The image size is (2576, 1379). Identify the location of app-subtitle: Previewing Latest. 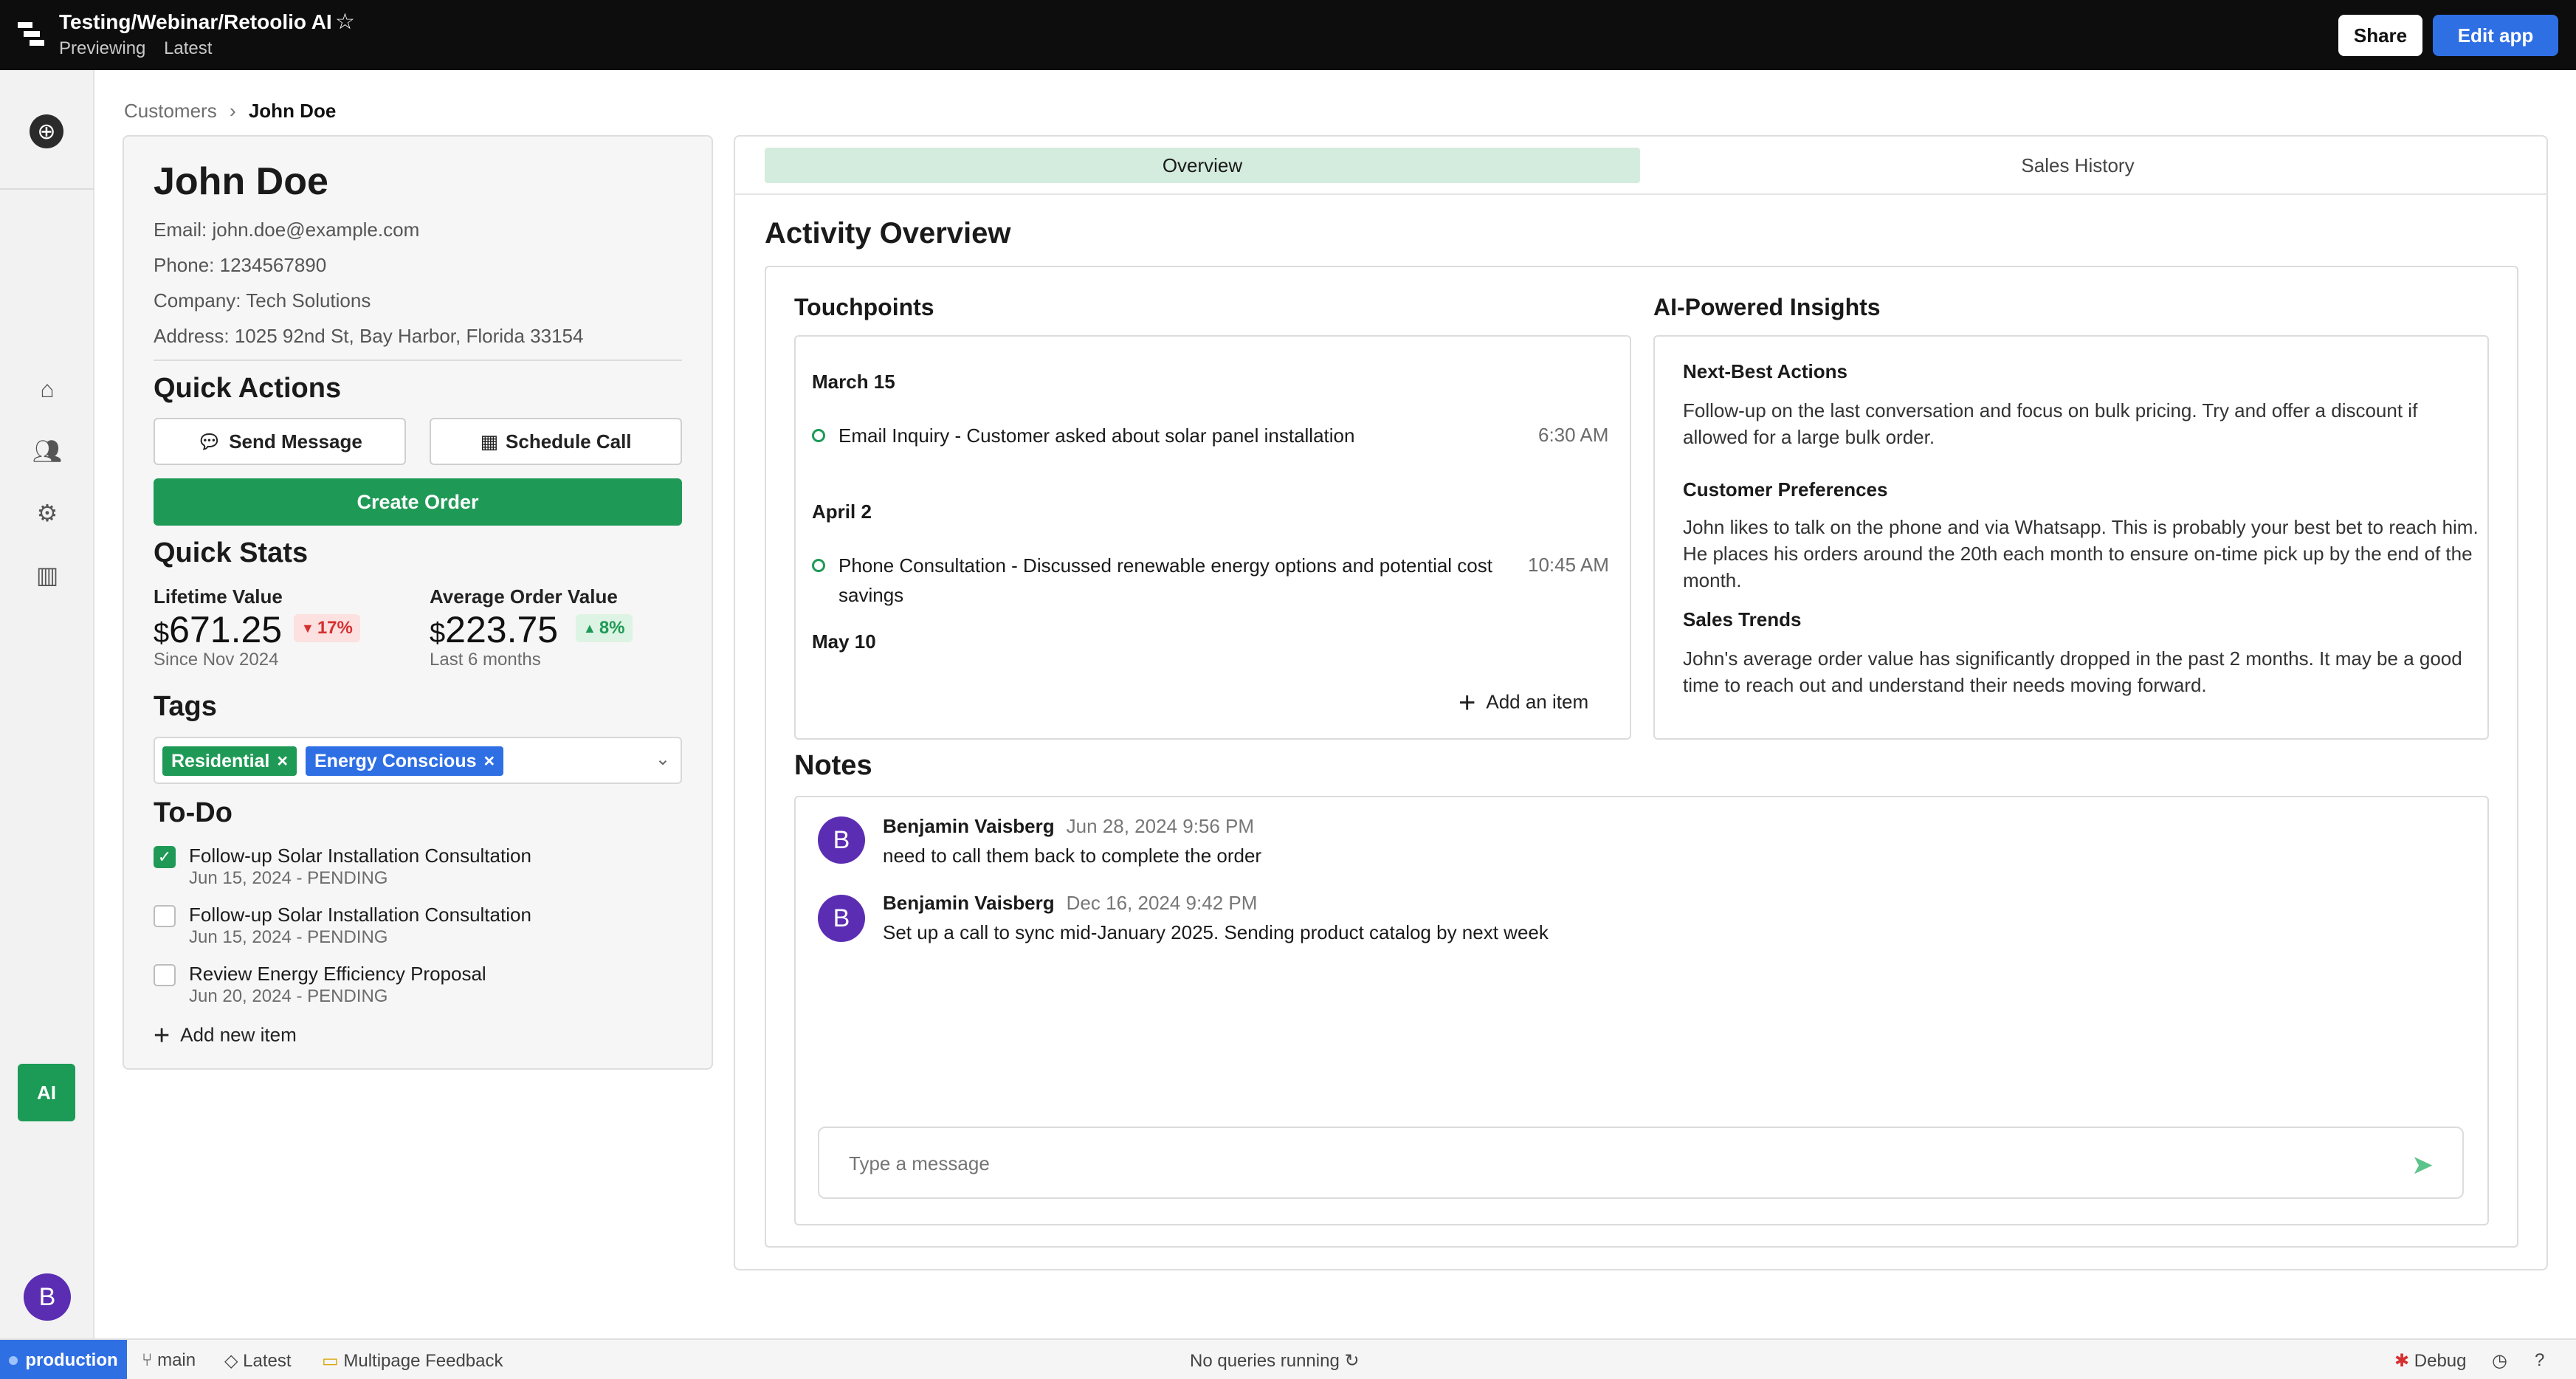
(142, 49).